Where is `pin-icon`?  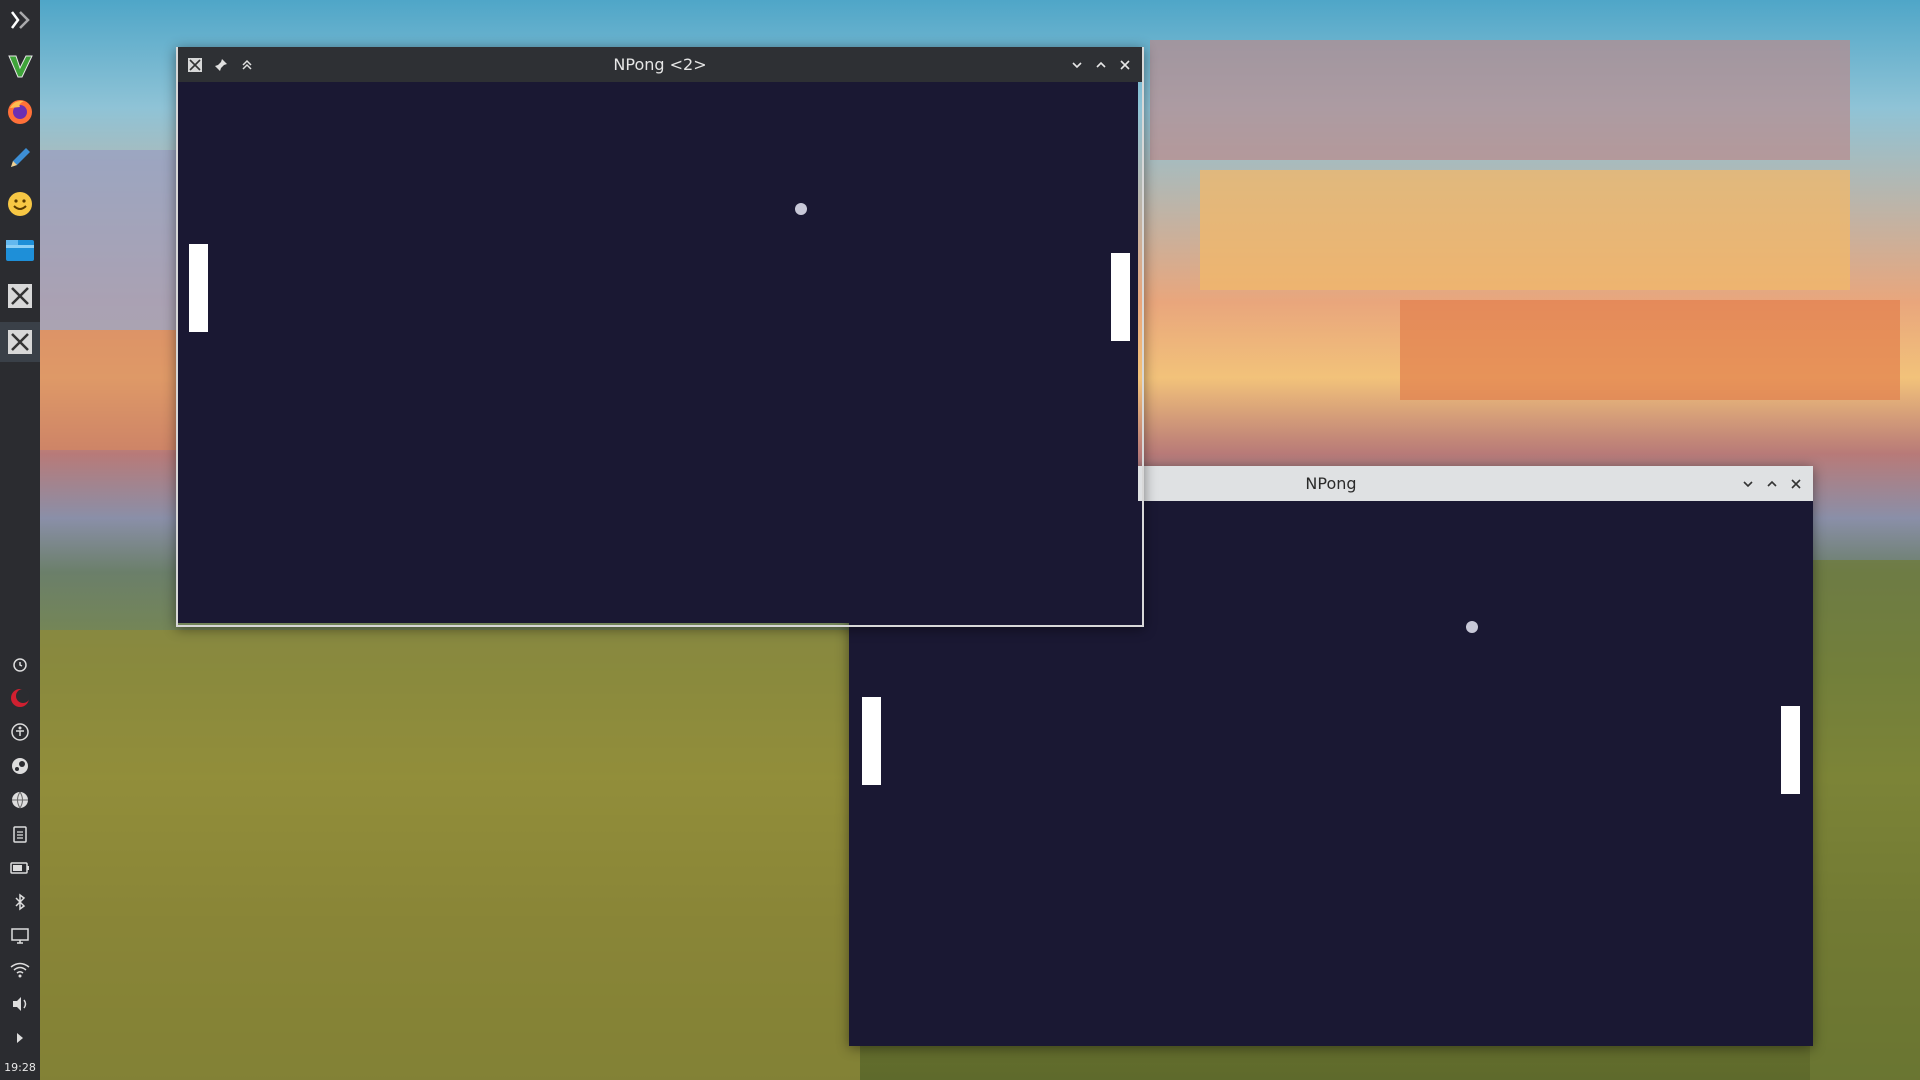 pin-icon is located at coordinates (221, 64).